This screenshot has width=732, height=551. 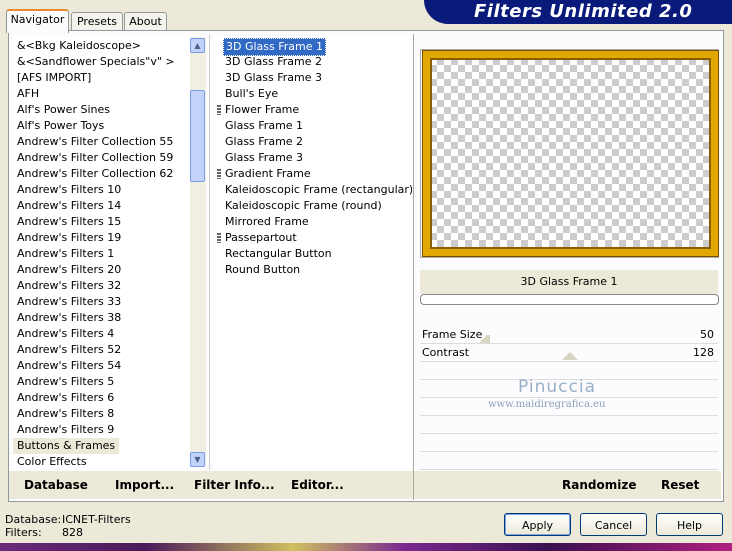 I want to click on filter-item: 3D Glass Frame 3, so click(x=273, y=78).